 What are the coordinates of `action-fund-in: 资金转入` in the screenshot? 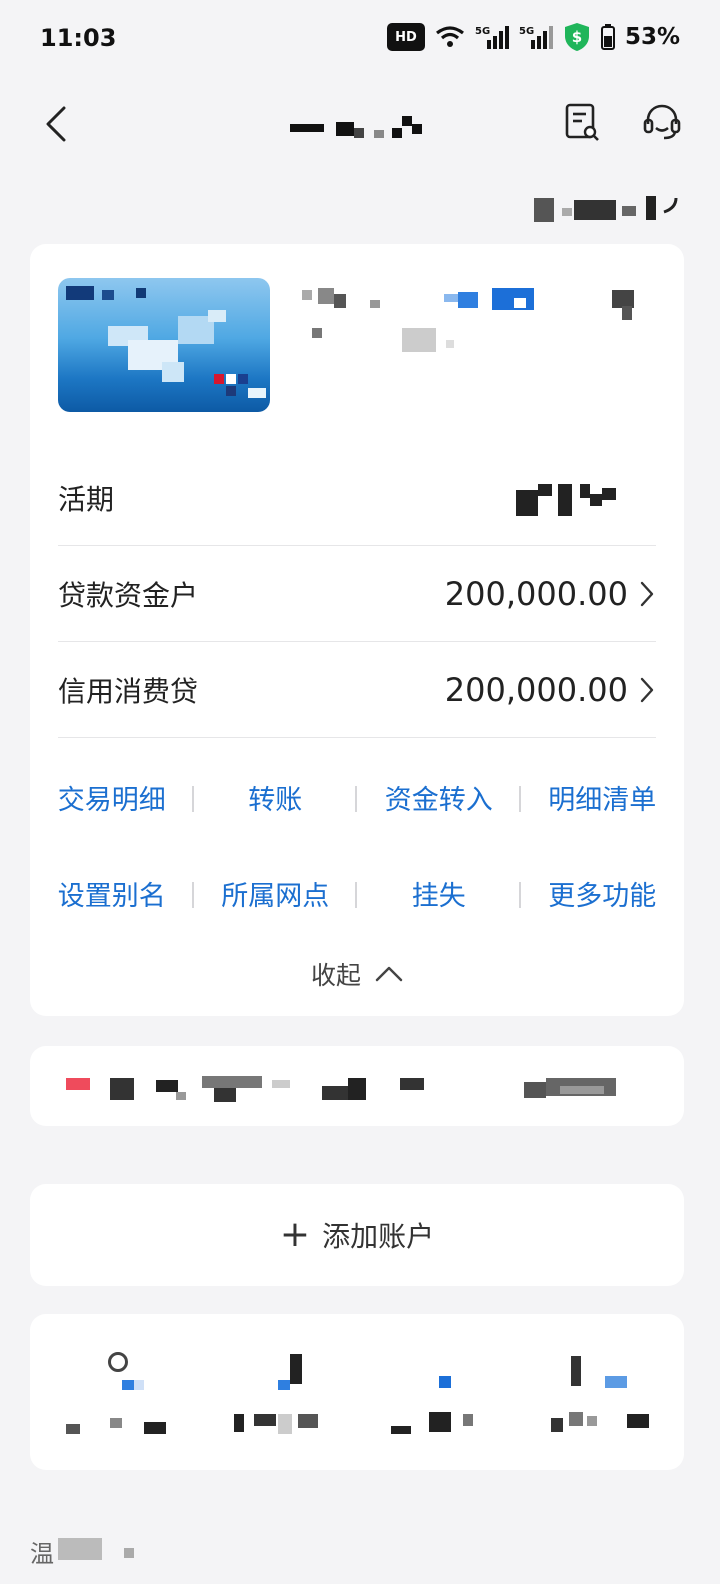 It's located at (439, 797).